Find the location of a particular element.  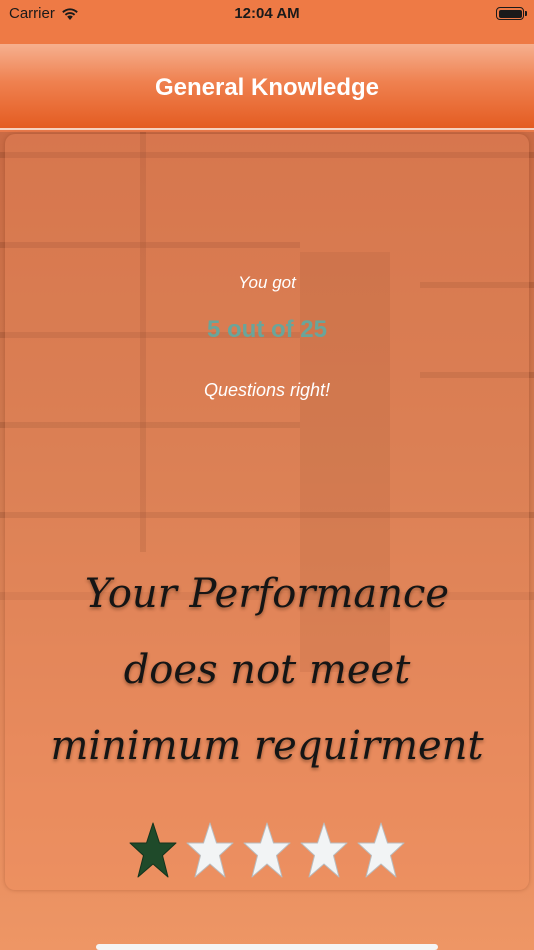

score-value: 5 out of 25 is located at coordinates (266, 329).